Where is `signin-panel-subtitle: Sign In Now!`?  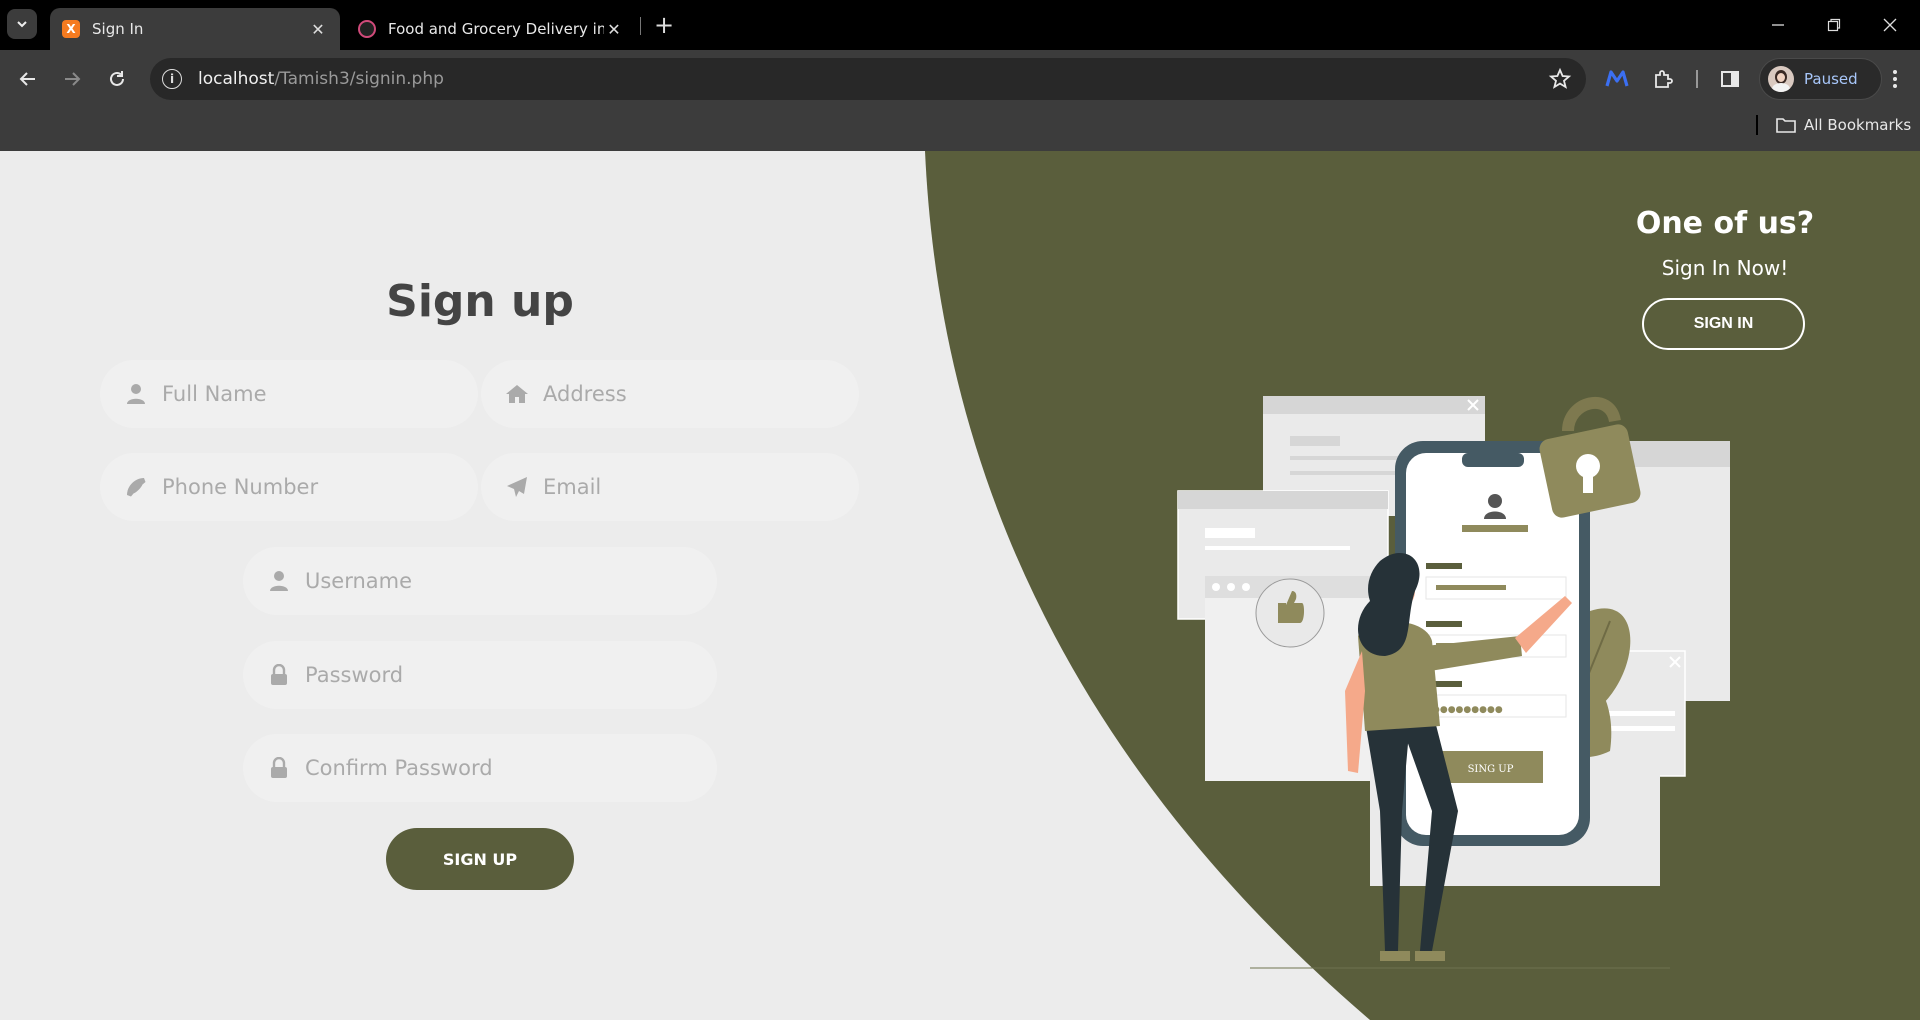 signin-panel-subtitle: Sign In Now! is located at coordinates (1725, 268).